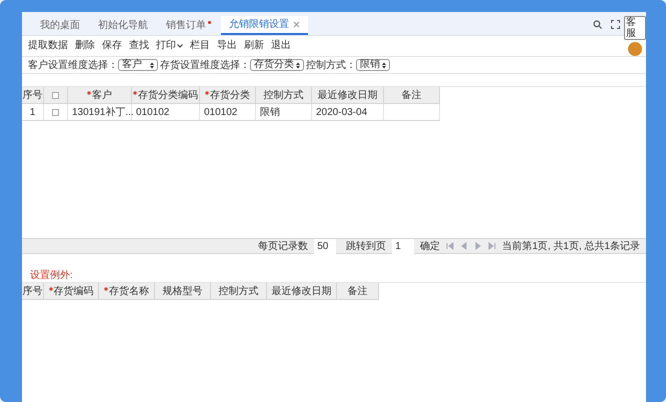 This screenshot has height=402, width=666. I want to click on tab: 初始化导航, so click(123, 25).